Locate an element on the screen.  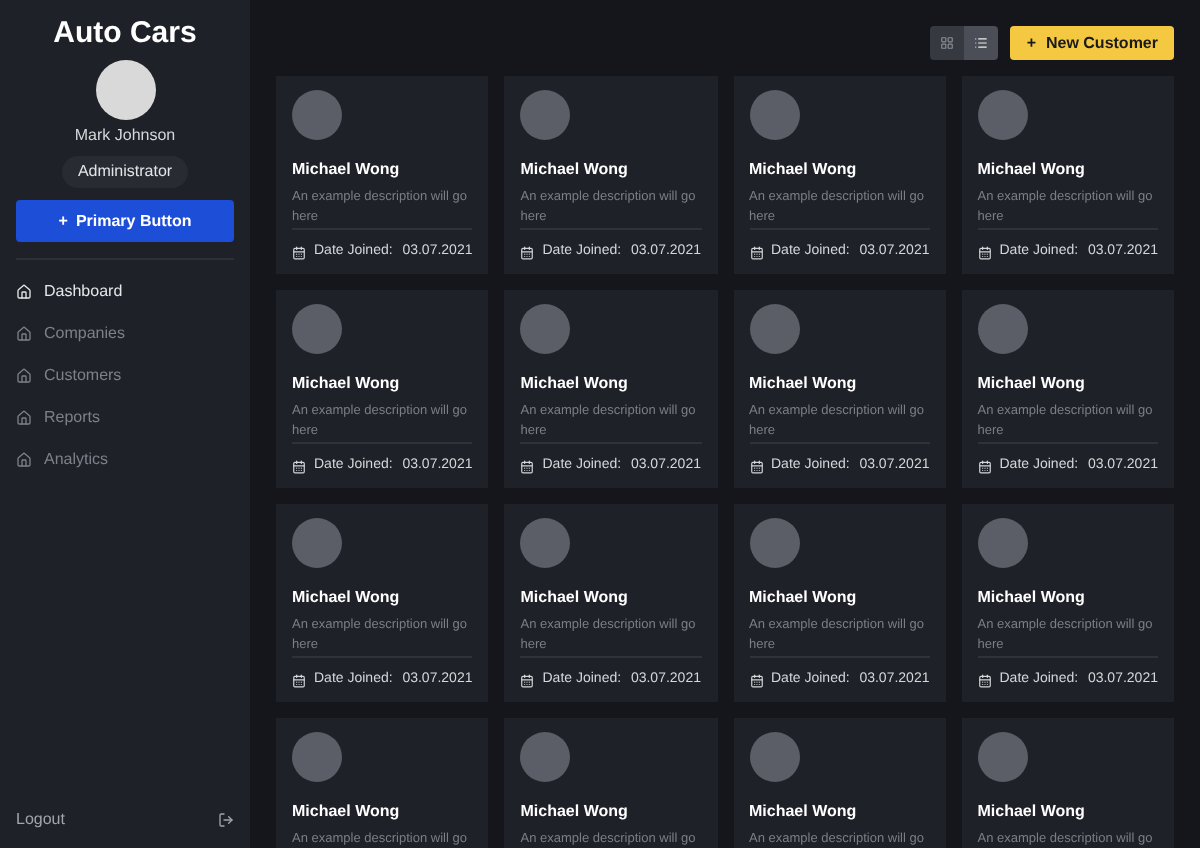
primary-button: + Primary Button is located at coordinates (125, 221).